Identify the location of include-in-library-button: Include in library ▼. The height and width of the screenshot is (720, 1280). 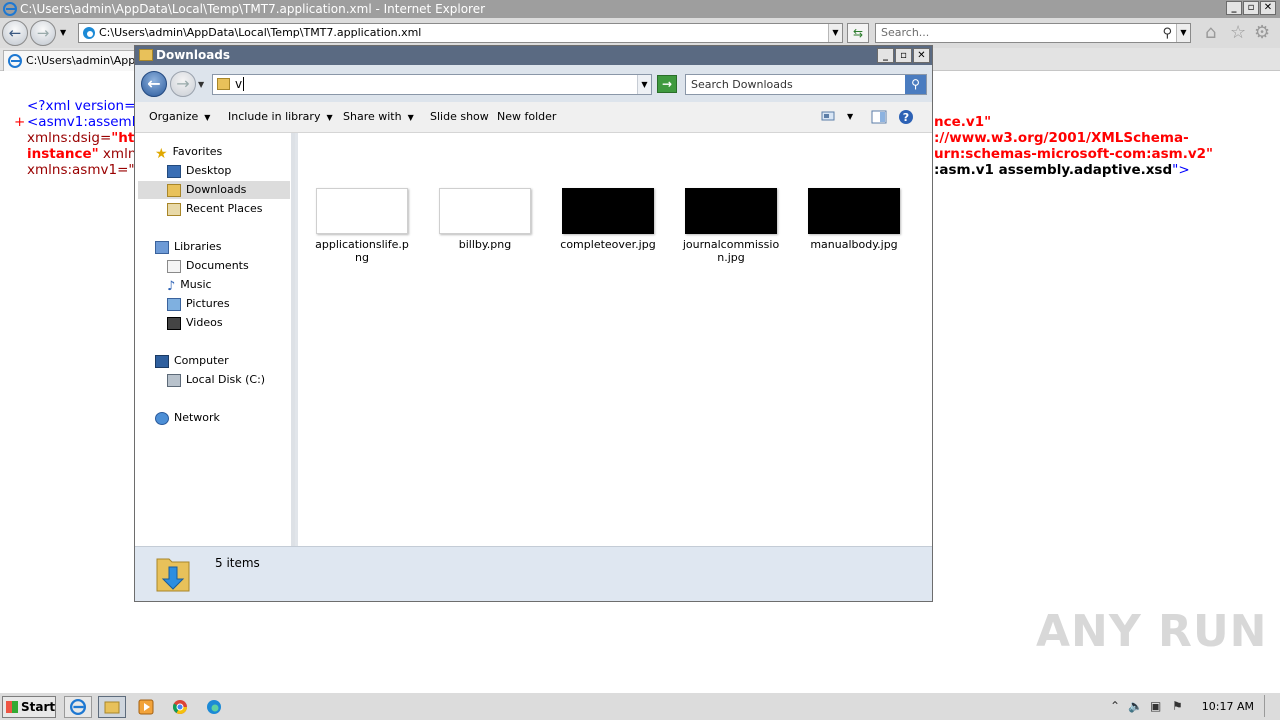
(280, 116).